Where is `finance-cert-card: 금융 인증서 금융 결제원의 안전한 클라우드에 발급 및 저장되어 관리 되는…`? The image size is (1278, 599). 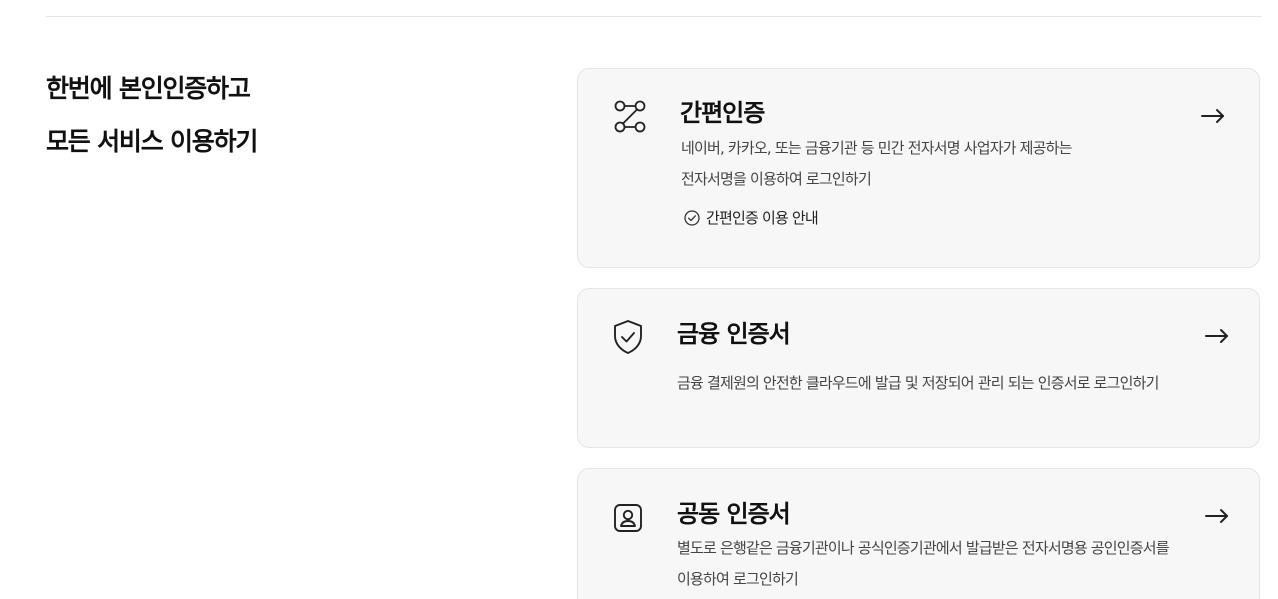 finance-cert-card: 금융 인증서 금융 결제원의 안전한 클라우드에 발급 및 저장되어 관리 되는… is located at coordinates (918, 368).